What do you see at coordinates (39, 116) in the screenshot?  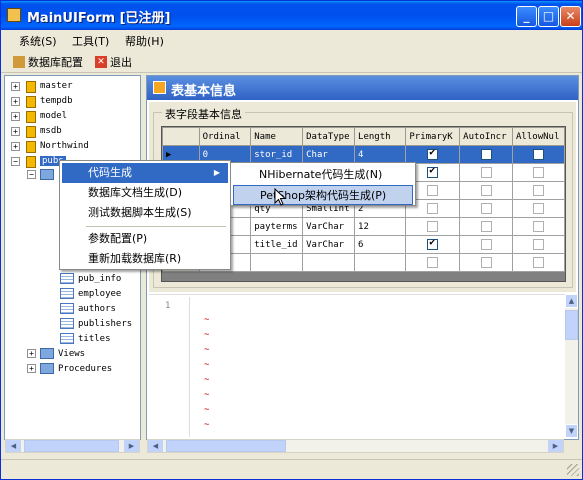 I see `tree-node-model: + model` at bounding box center [39, 116].